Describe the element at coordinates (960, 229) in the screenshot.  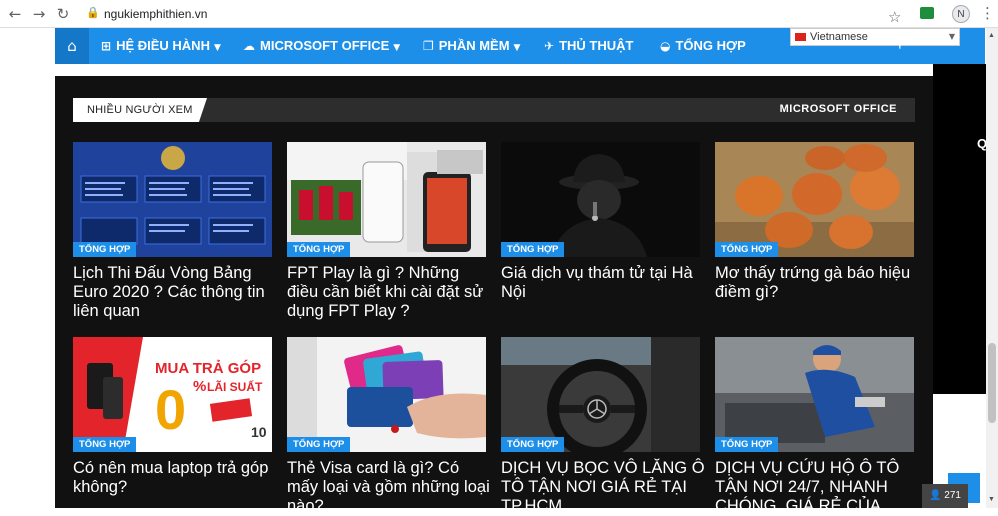
I see `page-margin-right: Q` at that location.